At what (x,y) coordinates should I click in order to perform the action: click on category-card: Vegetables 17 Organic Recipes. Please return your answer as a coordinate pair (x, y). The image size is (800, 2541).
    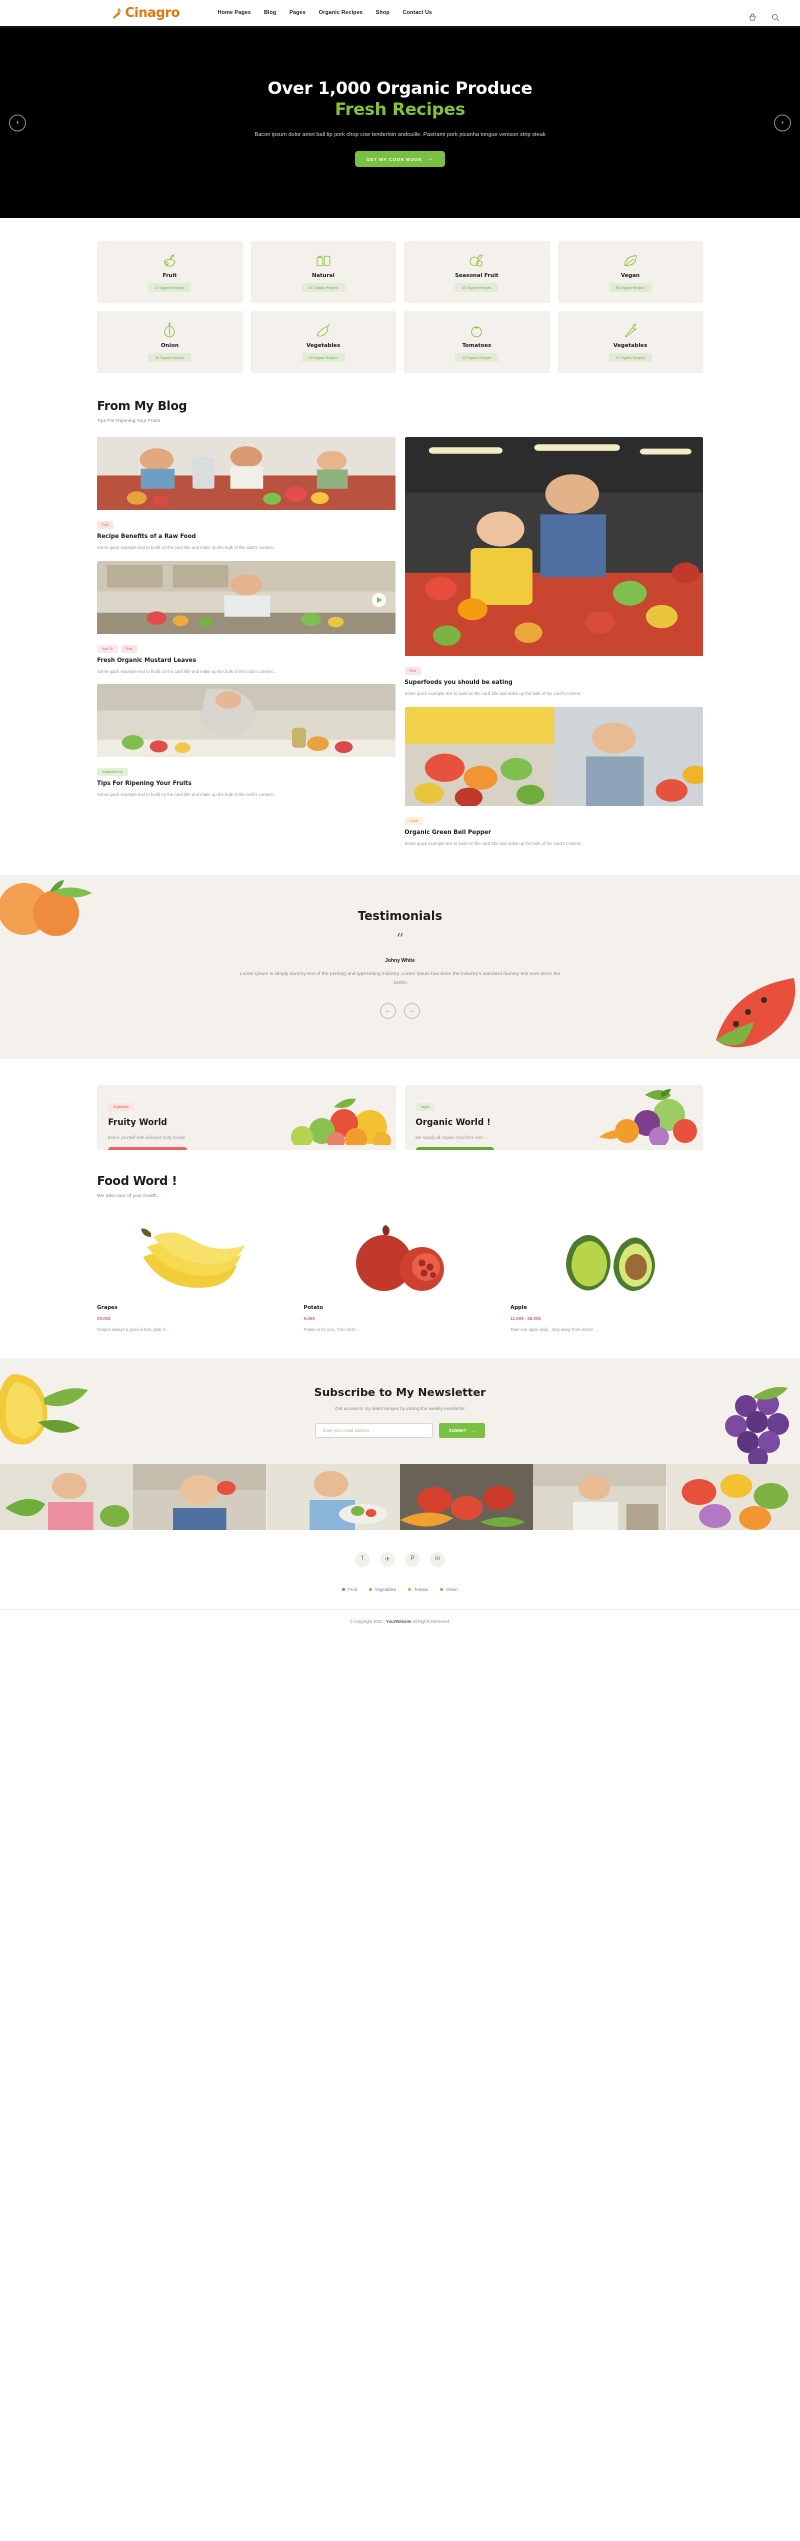
    Looking at the image, I should click on (630, 342).